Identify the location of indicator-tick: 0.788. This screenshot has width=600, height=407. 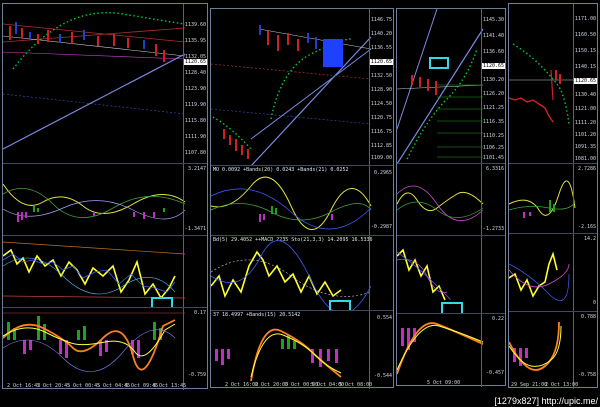
(588, 317).